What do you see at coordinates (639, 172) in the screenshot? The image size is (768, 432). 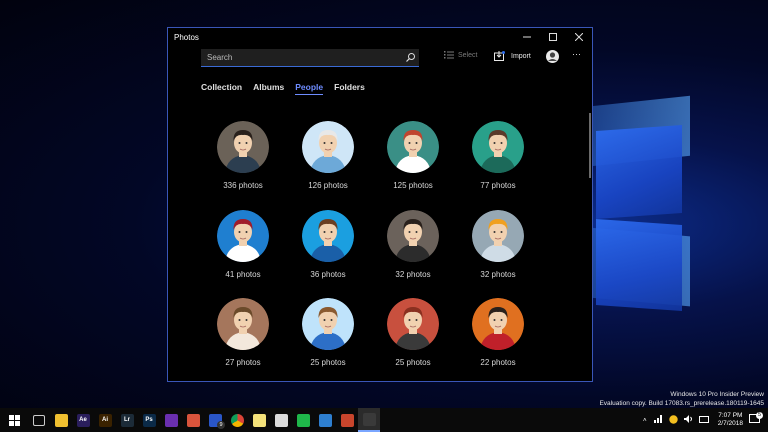 I see `windows-logo-pane` at bounding box center [639, 172].